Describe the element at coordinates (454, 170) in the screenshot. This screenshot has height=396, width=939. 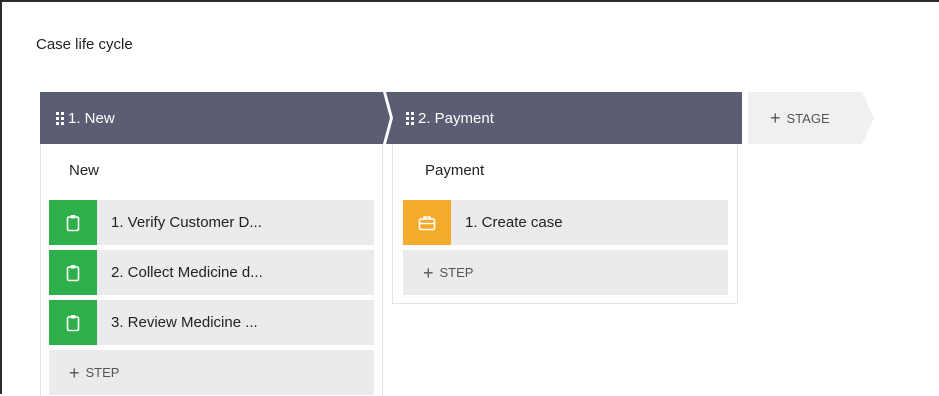
I see `process-name: Payment` at that location.